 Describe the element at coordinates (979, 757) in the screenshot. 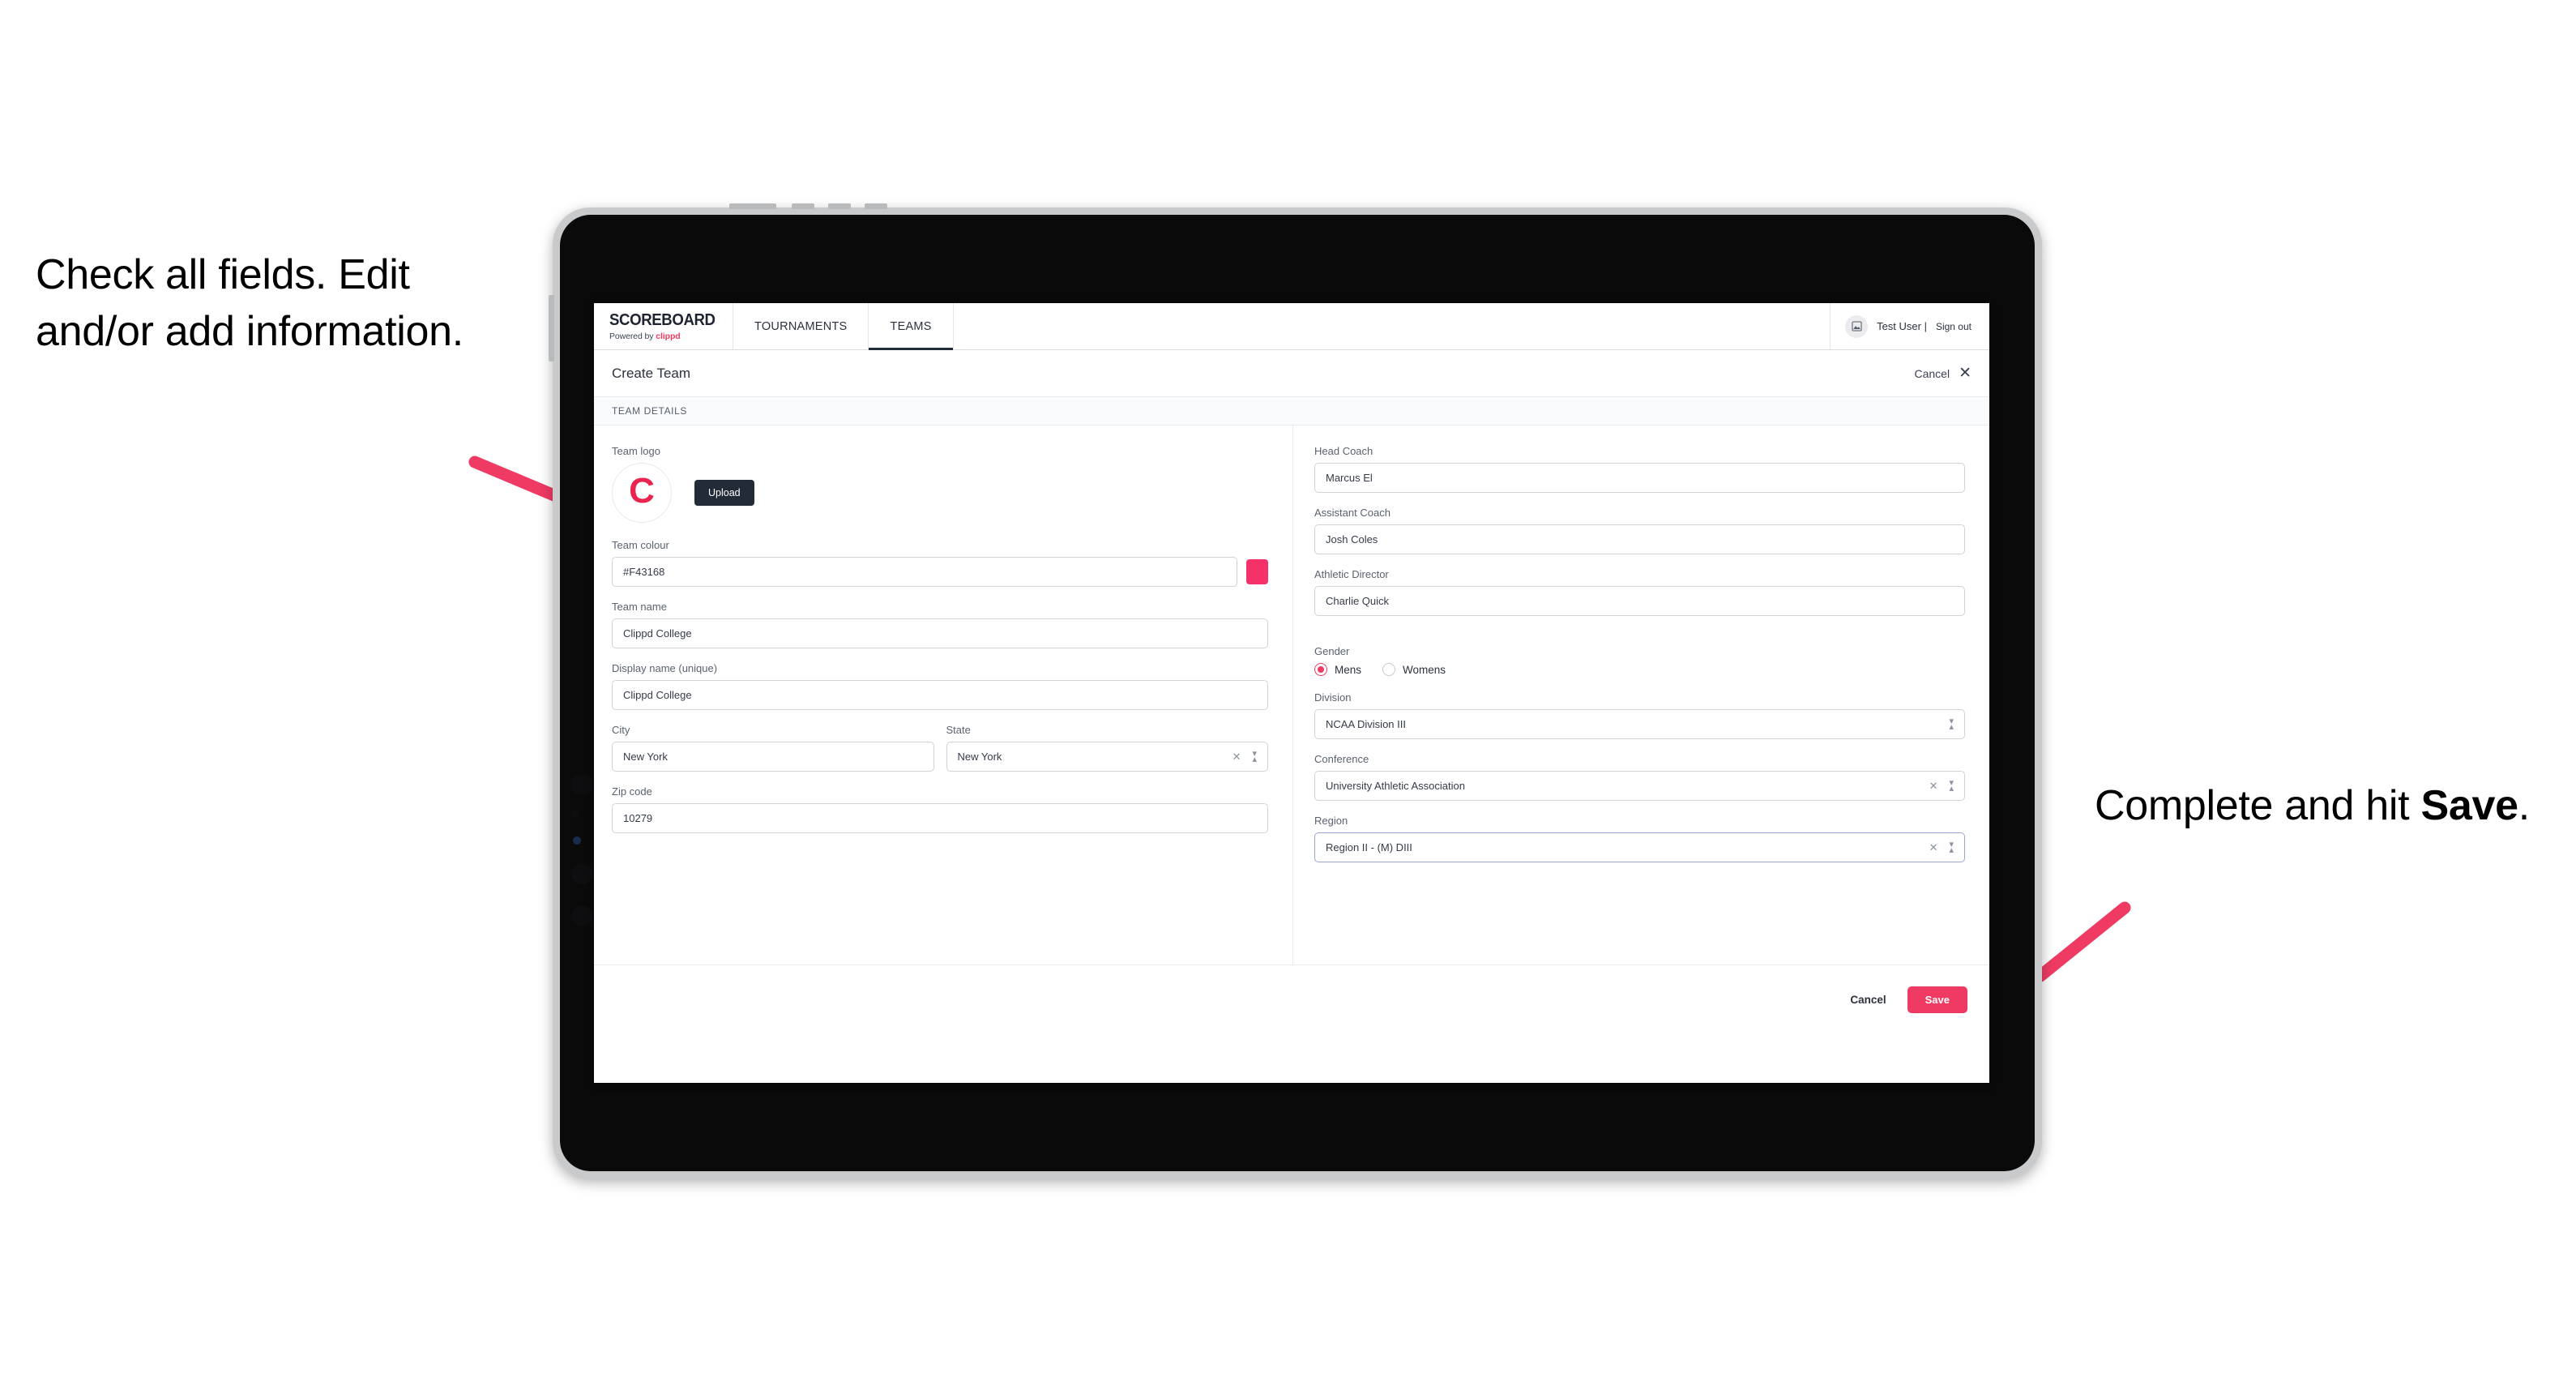

I see `state-value: New York` at that location.